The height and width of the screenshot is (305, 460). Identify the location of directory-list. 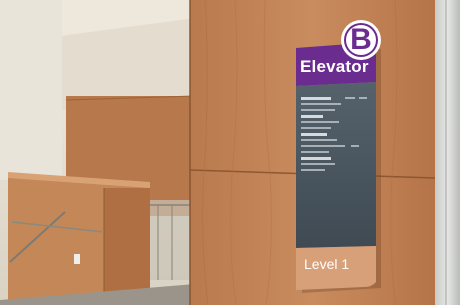
(337, 135).